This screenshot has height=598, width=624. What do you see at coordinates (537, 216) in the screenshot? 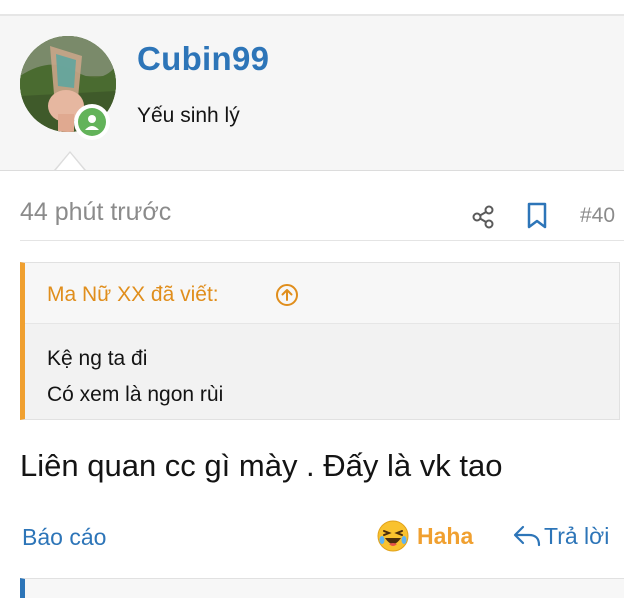
I see `bookmark-icon` at bounding box center [537, 216].